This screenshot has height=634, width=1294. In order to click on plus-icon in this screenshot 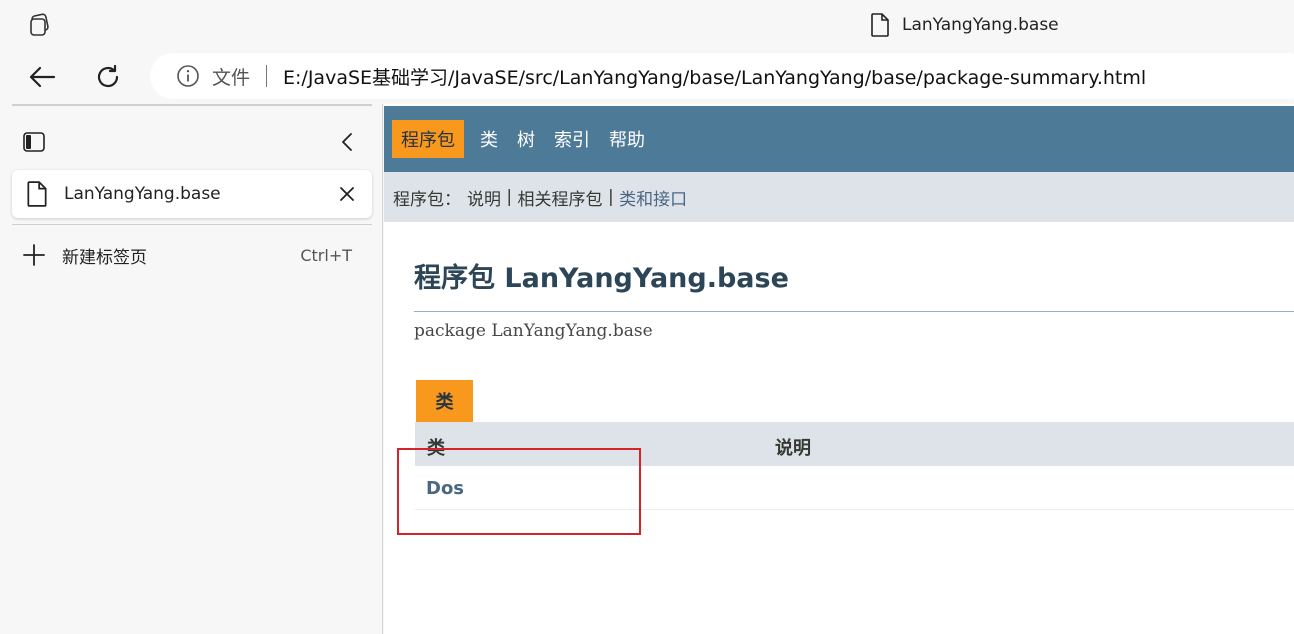, I will do `click(34, 255)`.